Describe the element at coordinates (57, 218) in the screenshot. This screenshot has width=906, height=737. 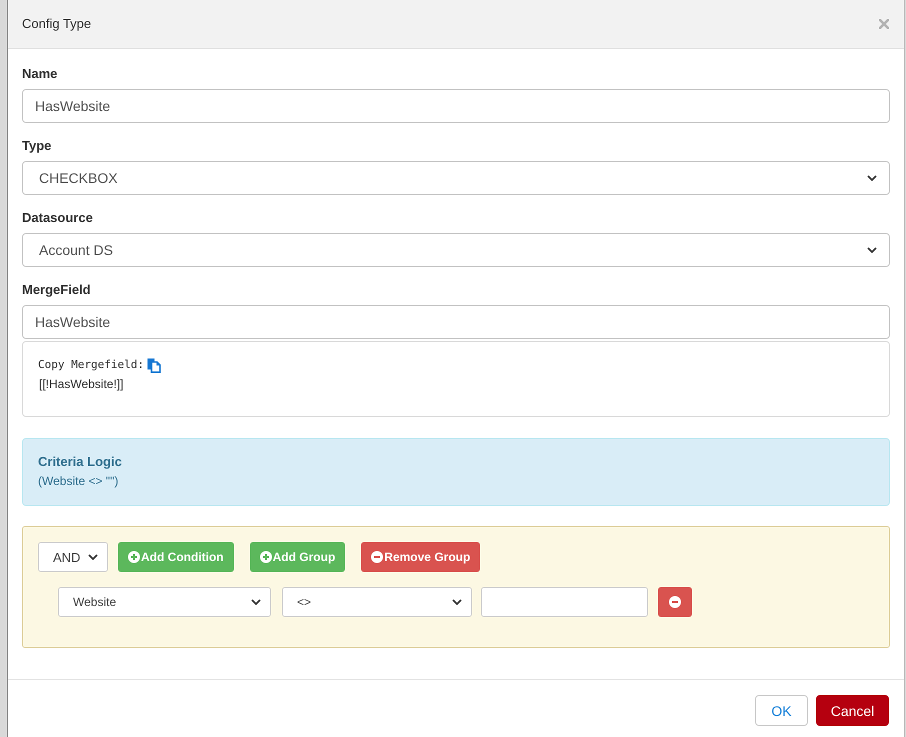
I see `field-label: Datasource` at that location.